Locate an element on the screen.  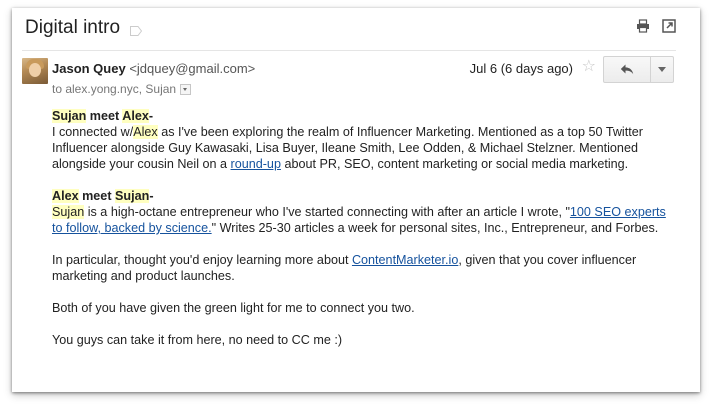
open-in-new-window-icon is located at coordinates (669, 26).